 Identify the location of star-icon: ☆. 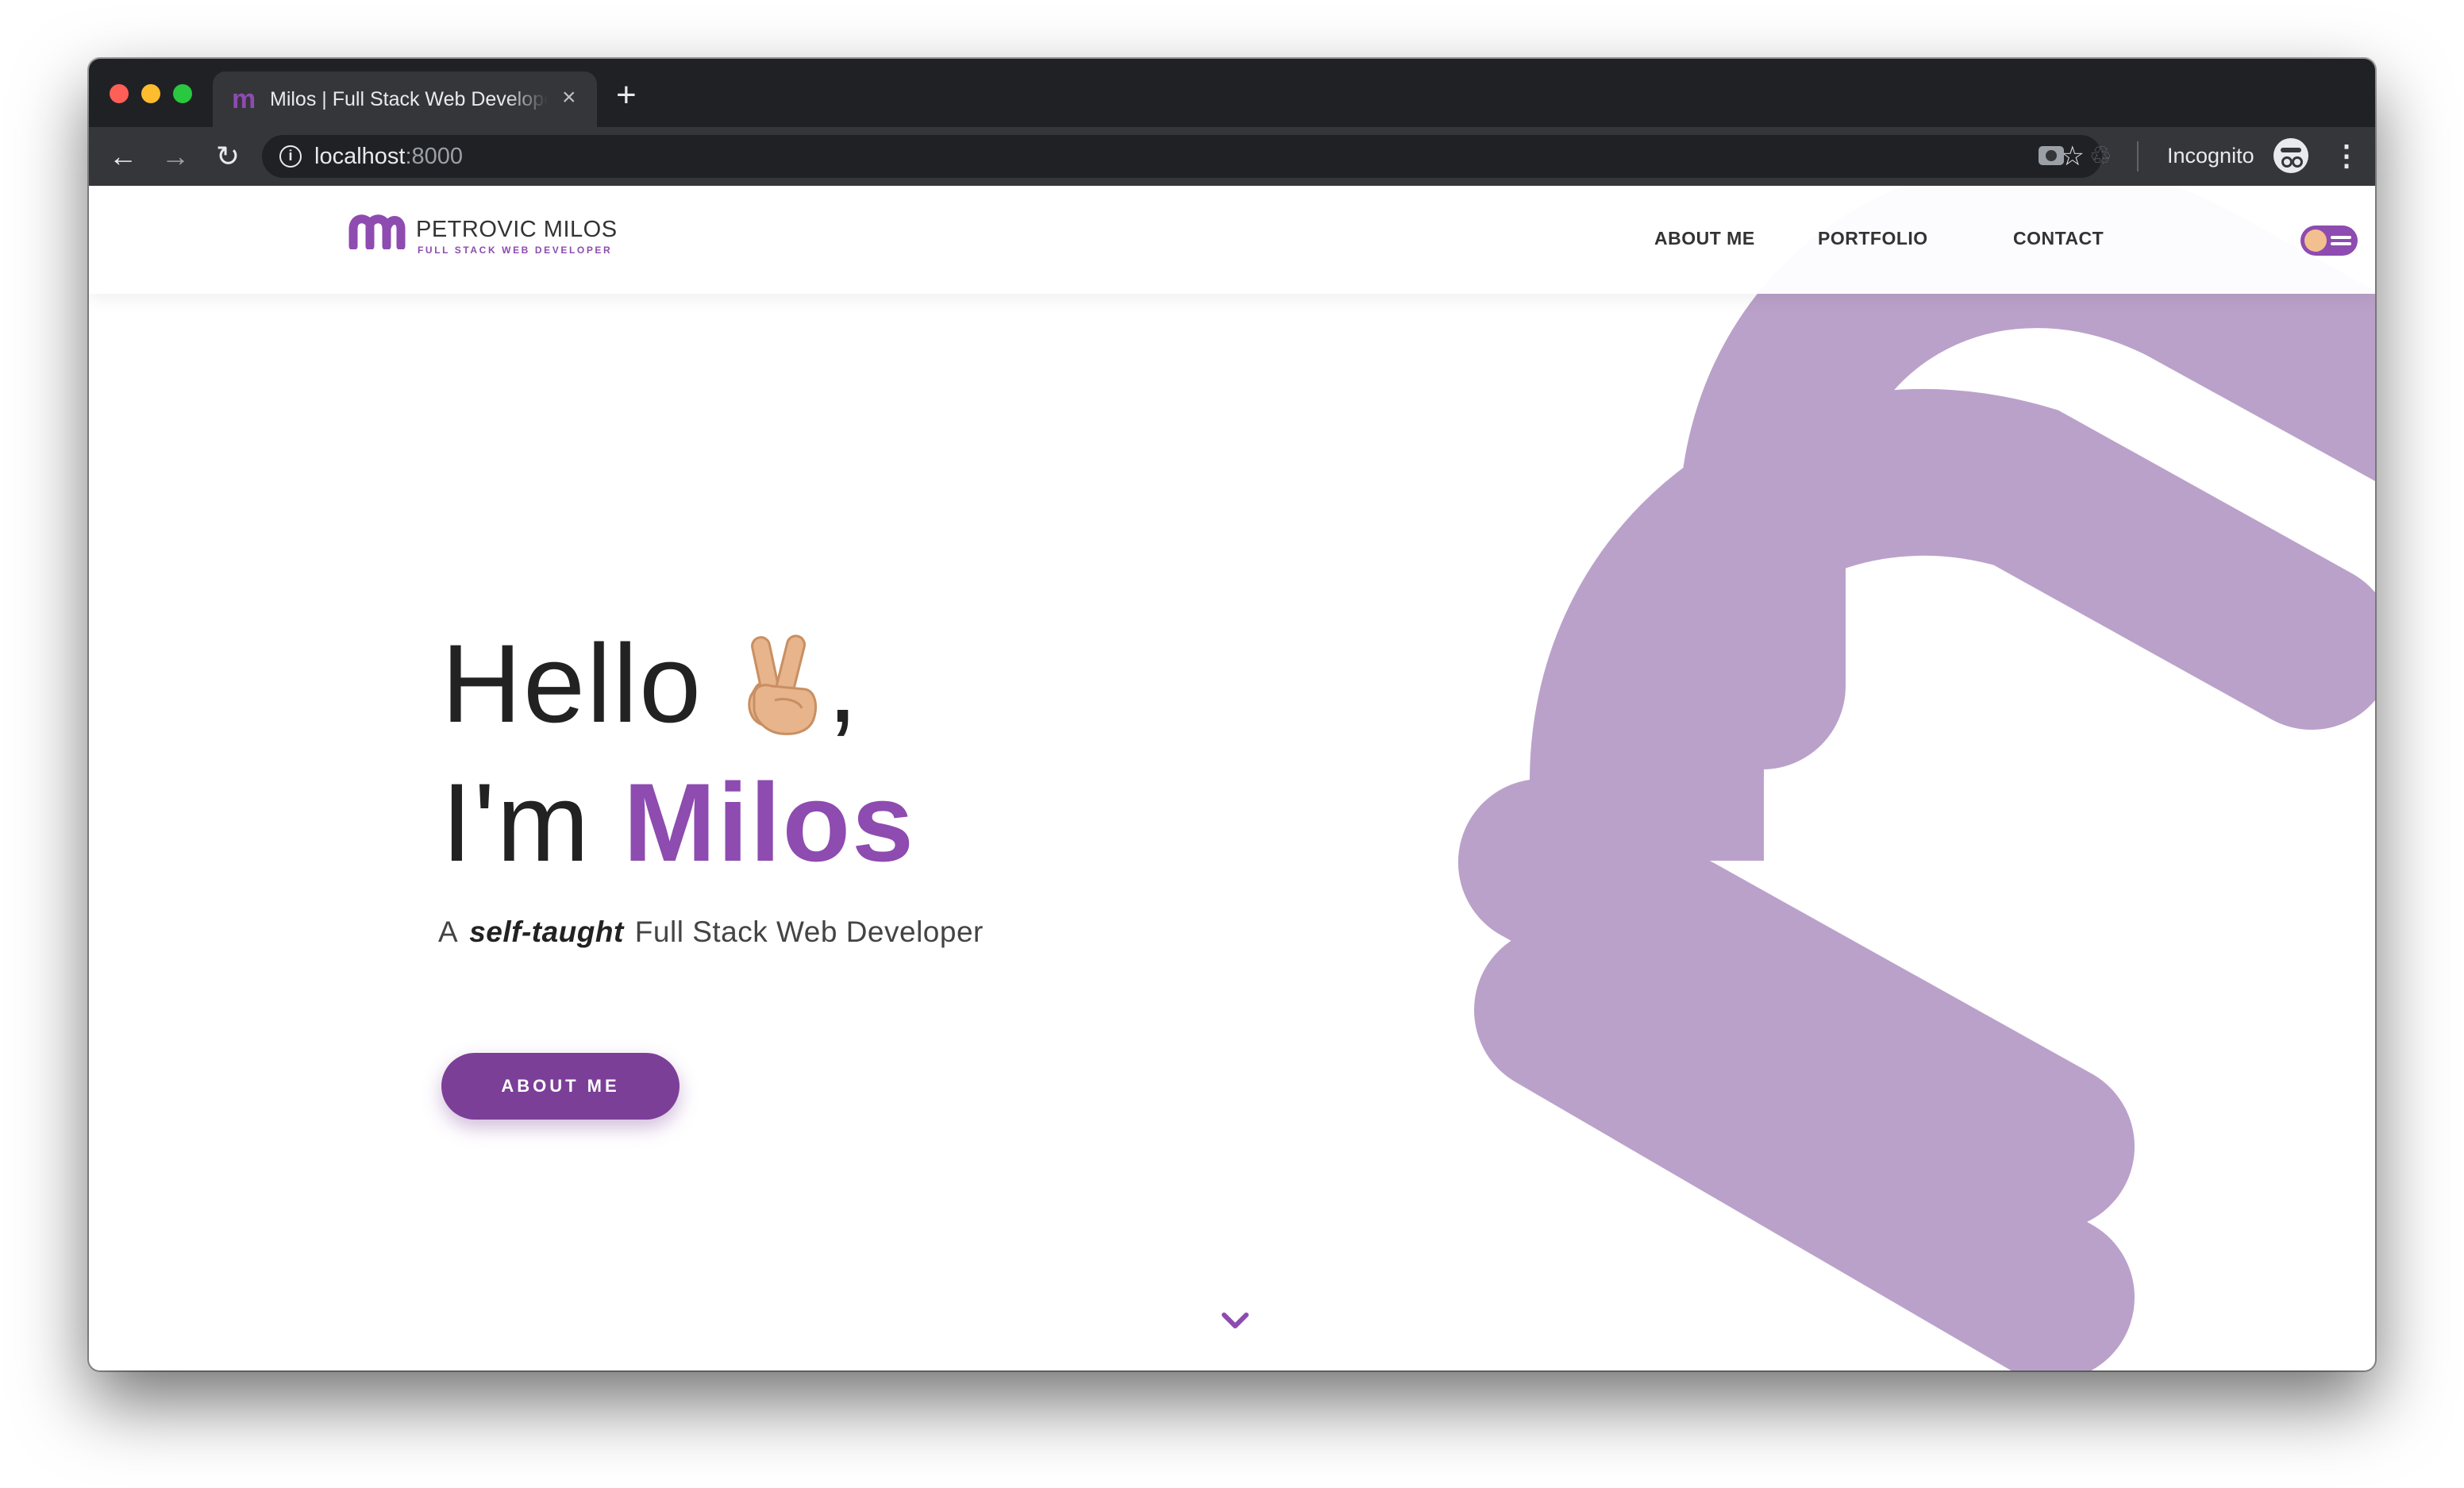
(2073, 156).